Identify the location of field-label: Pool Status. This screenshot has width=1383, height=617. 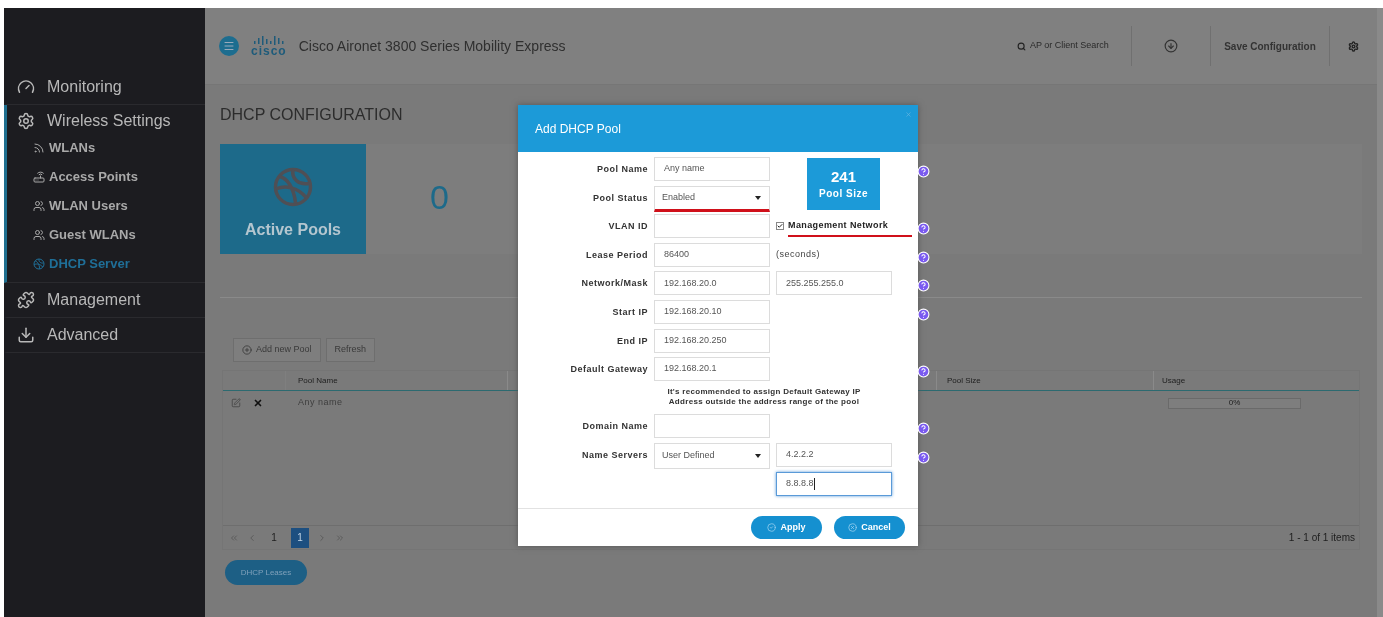
(620, 198).